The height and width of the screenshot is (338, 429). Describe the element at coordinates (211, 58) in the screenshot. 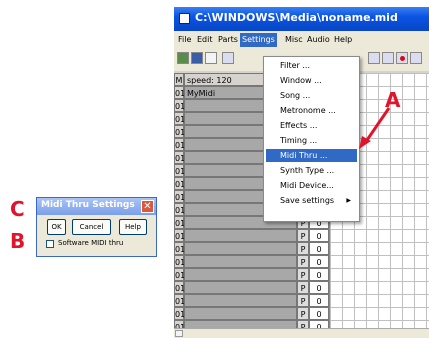

I see `new-icon` at that location.